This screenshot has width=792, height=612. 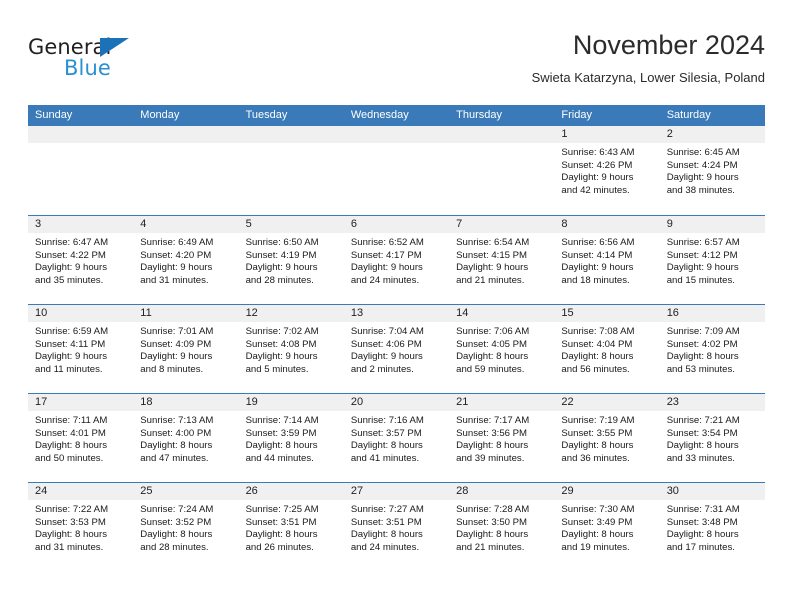 What do you see at coordinates (70, 522) in the screenshot?
I see `sunset-text: Sunset: 3:53 PM` at bounding box center [70, 522].